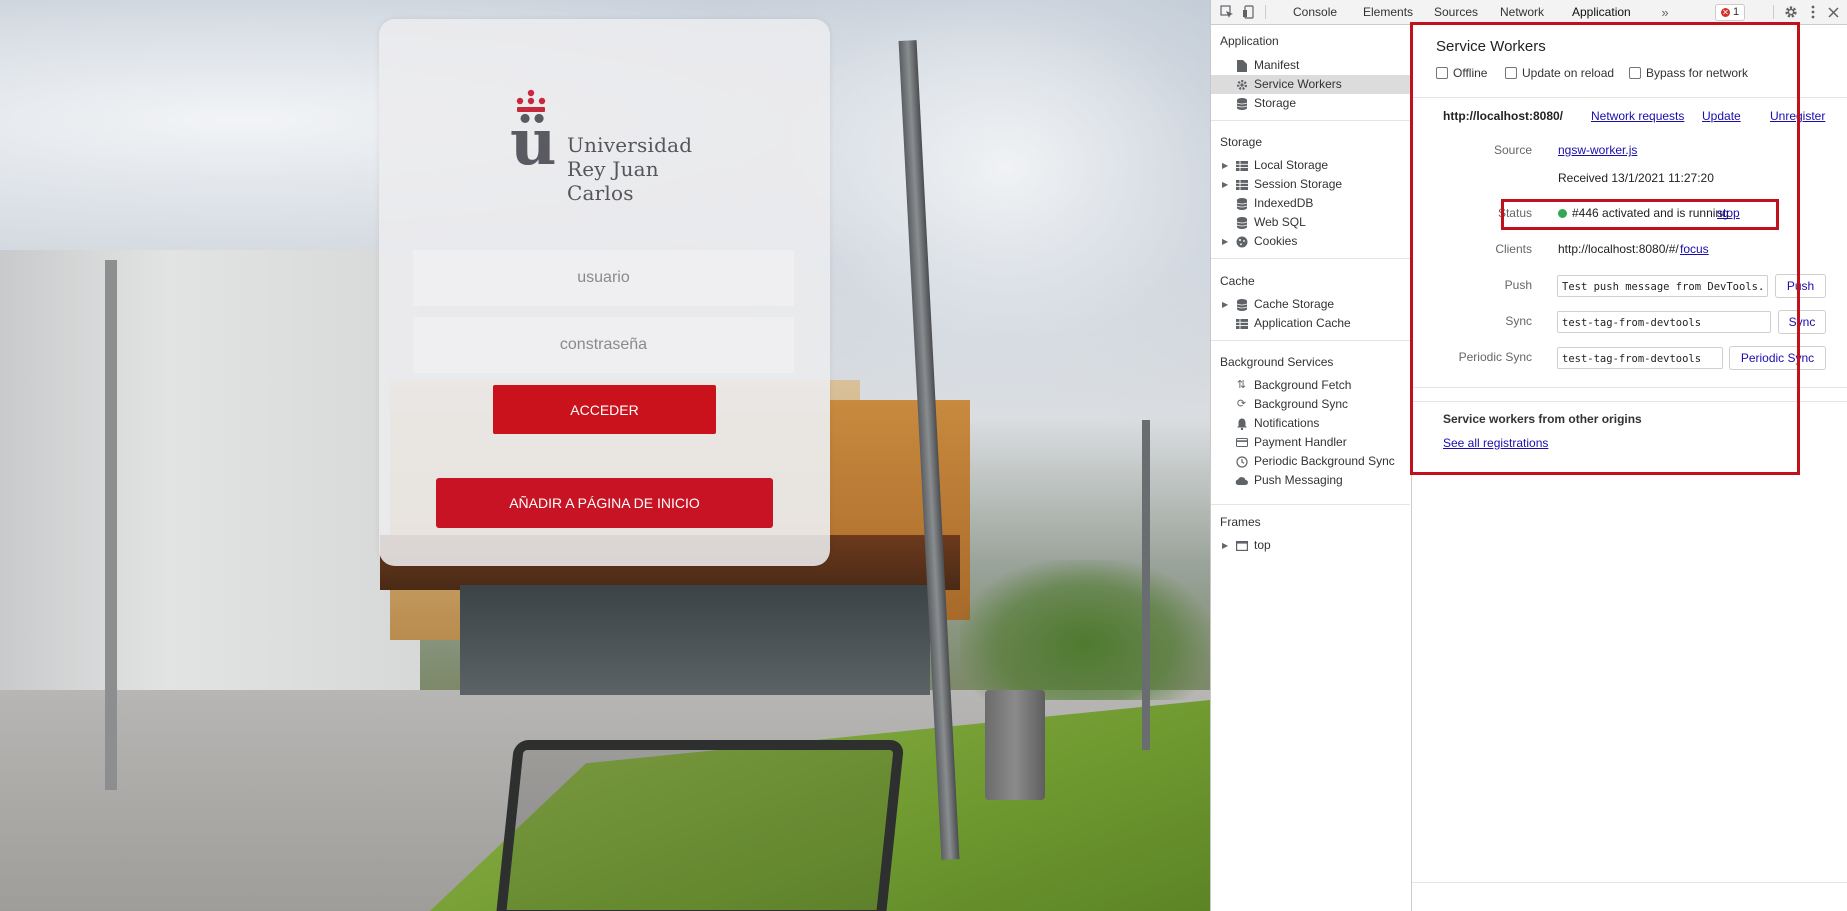 The image size is (1847, 911). Describe the element at coordinates (1291, 165) in the screenshot. I see `sidebar-item-label: Local Storage` at that location.